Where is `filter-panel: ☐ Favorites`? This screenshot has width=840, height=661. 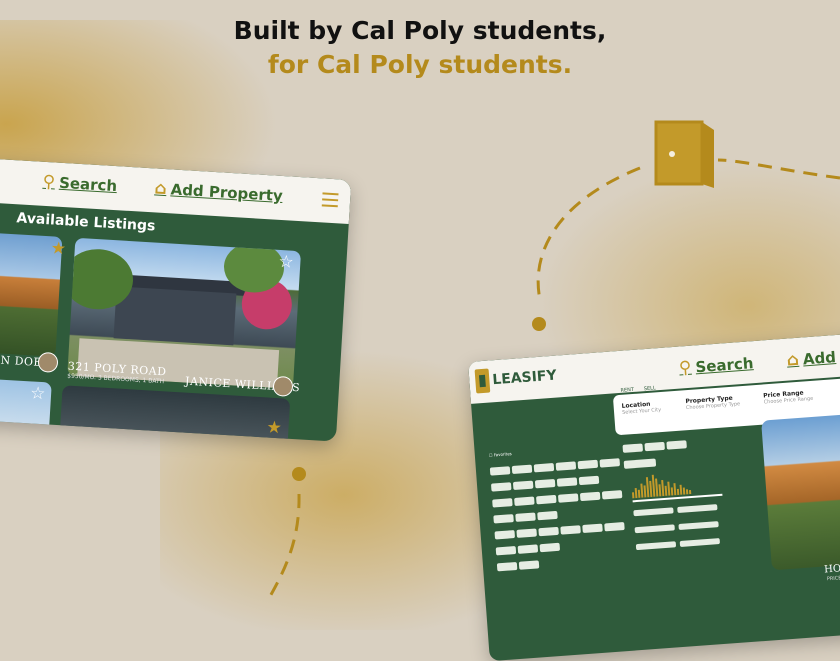 filter-panel: ☐ Favorites is located at coordinates (558, 511).